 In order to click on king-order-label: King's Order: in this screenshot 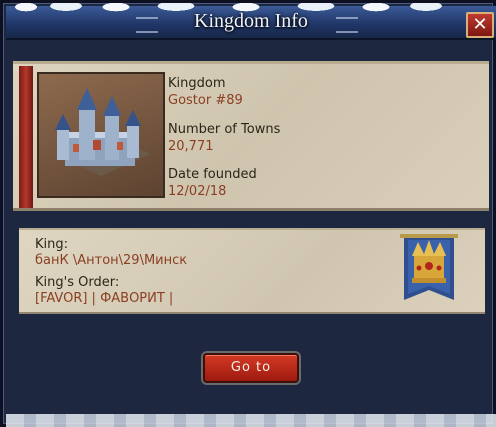, I will do `click(77, 282)`.